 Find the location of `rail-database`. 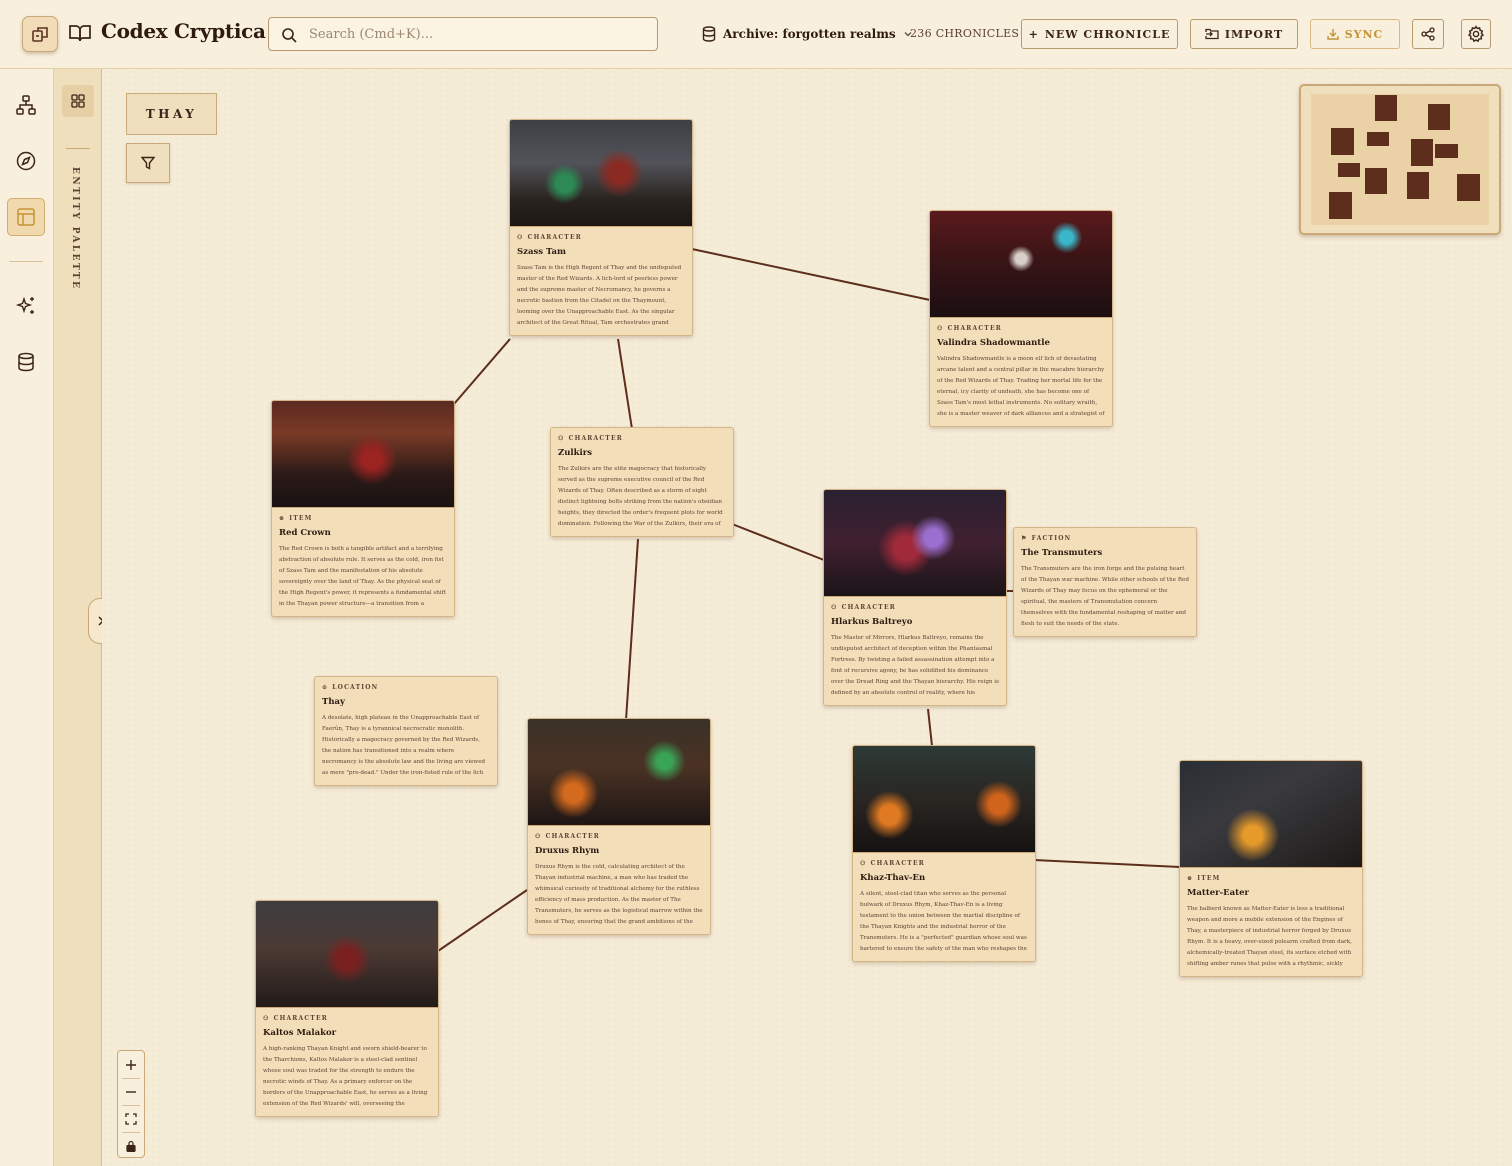

rail-database is located at coordinates (26, 362).